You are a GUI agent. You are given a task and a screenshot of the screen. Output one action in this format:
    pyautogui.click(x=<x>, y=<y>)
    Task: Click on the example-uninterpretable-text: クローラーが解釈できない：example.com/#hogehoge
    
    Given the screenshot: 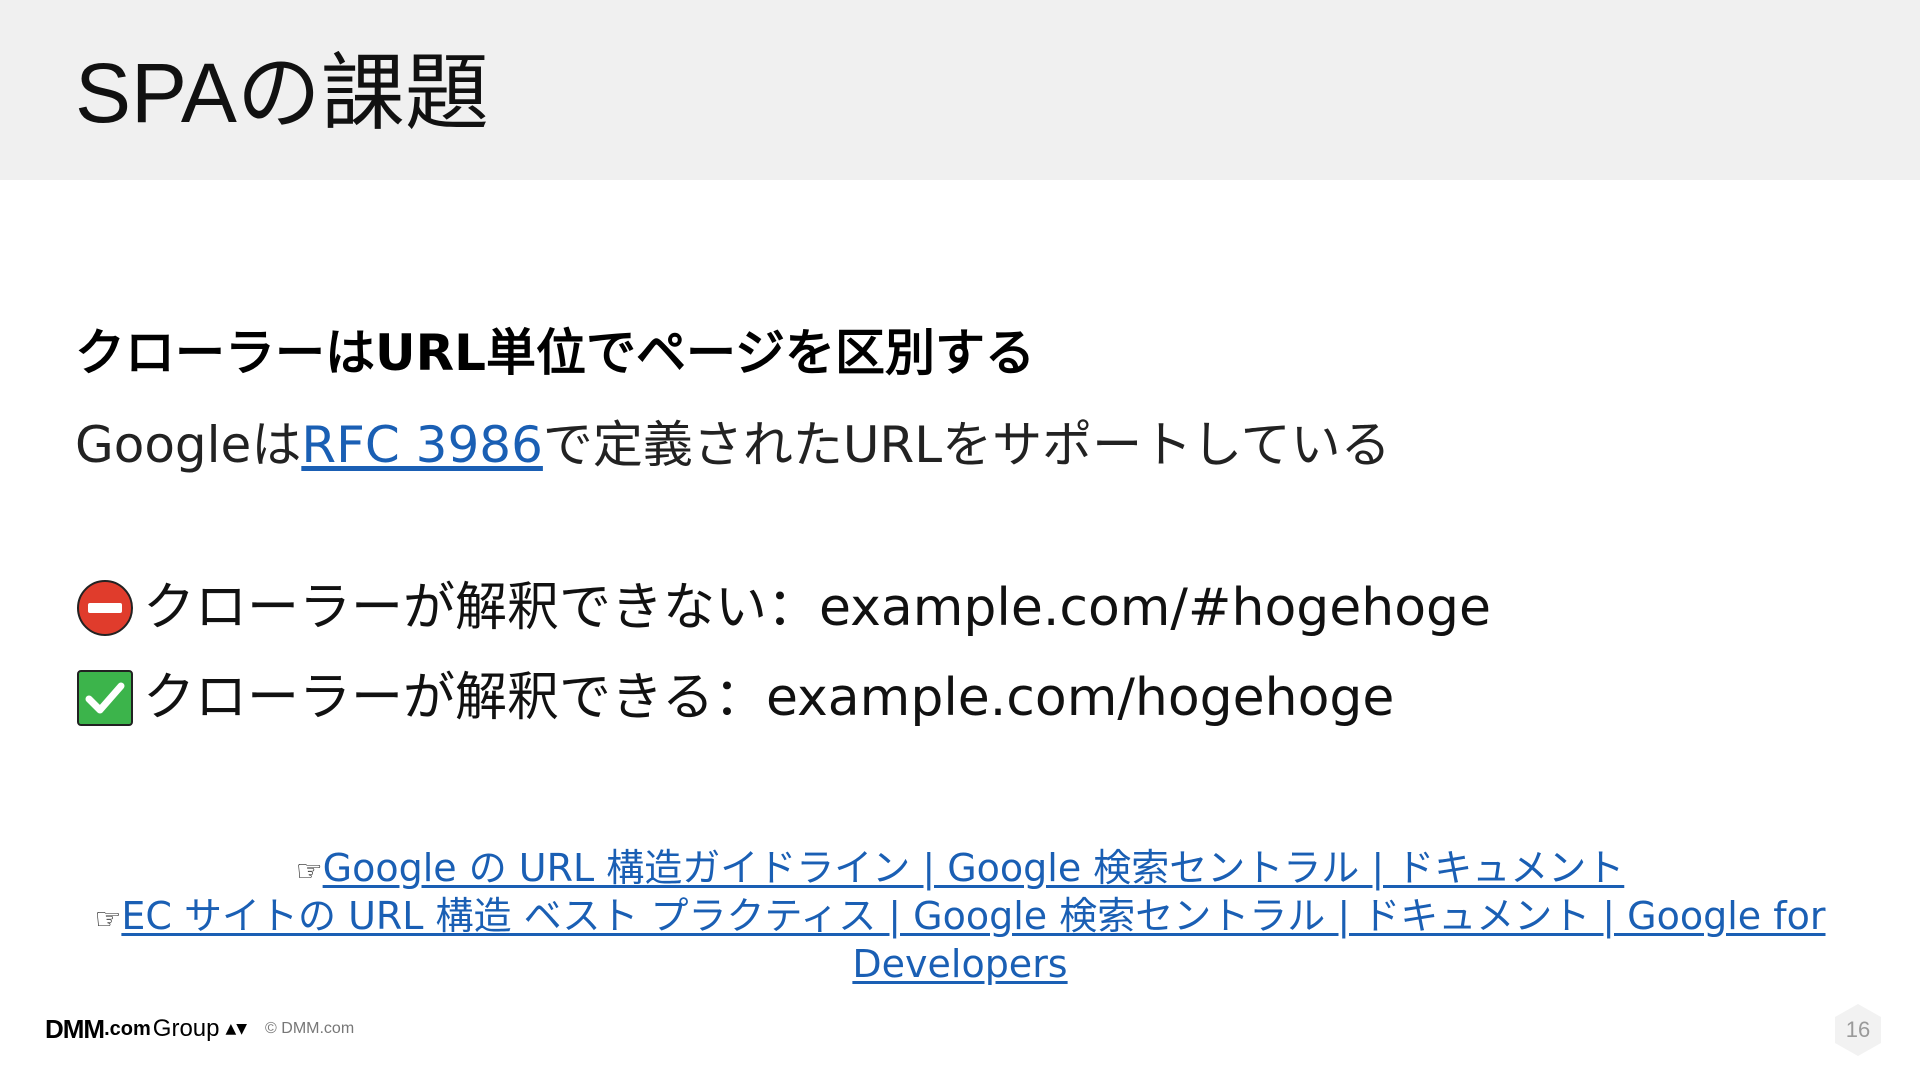 What is the action you would take?
    pyautogui.click(x=817, y=608)
    